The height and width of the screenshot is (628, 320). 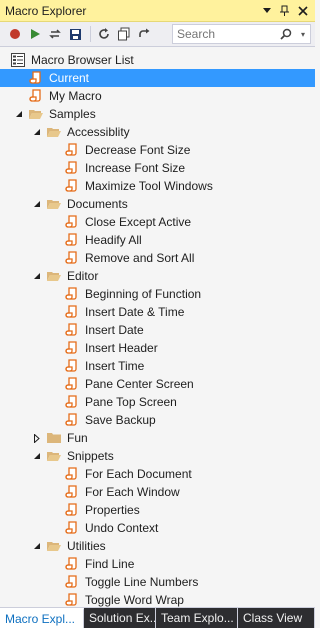 I want to click on tree-macro-item: For Each Document, so click(x=157, y=474).